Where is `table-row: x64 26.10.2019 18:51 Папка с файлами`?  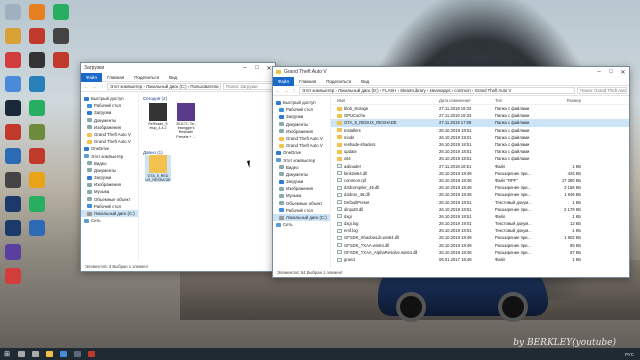
table-row: x64 26.10.2019 18:51 Папка с файлами is located at coordinates (480, 158).